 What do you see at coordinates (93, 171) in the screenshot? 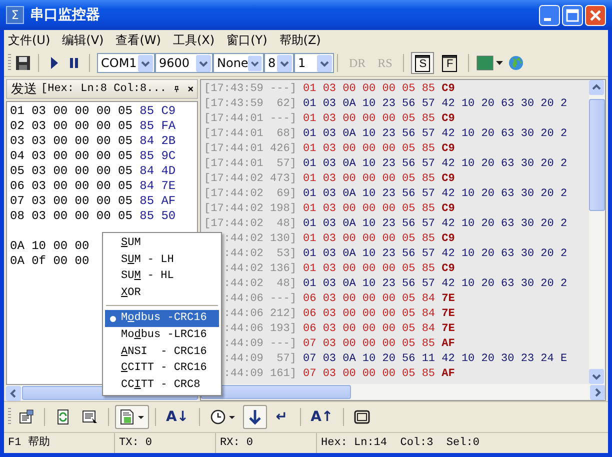
I see `send-data-line: 05 03 00 00 00 05 84 4D` at bounding box center [93, 171].